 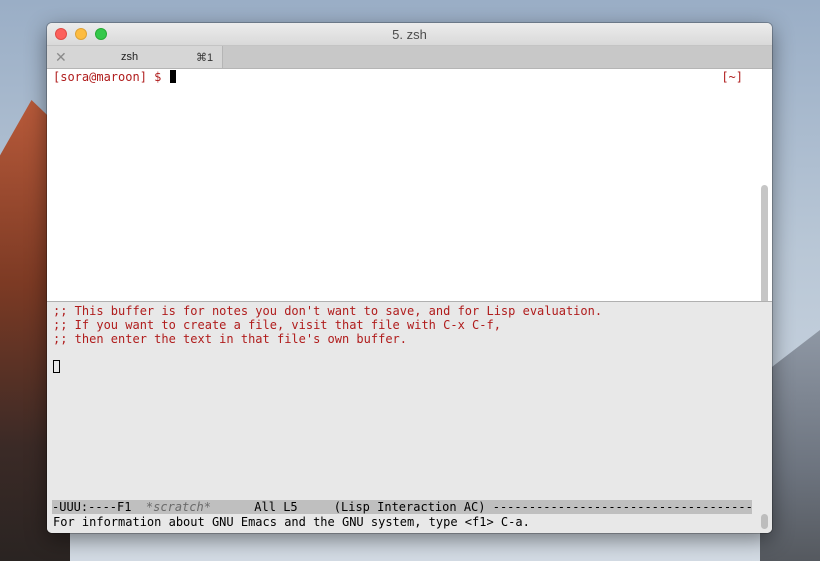 What do you see at coordinates (56, 366) in the screenshot?
I see `emacs-cursor` at bounding box center [56, 366].